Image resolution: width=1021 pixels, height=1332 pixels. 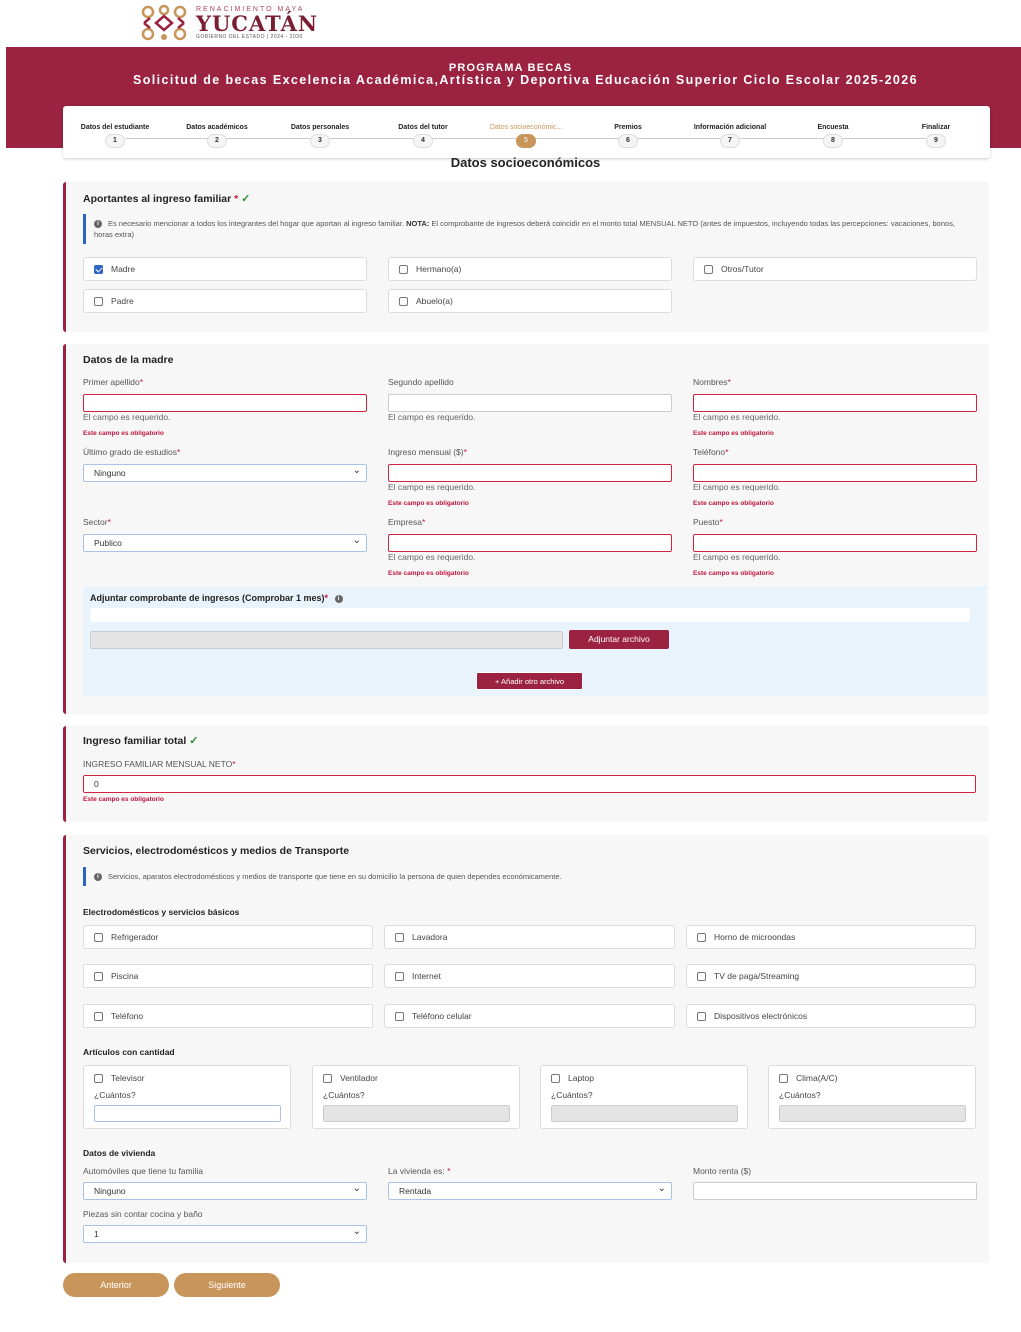 I want to click on checkbox-dispositivos: Dispositivos electrónicos, so click(x=831, y=1016).